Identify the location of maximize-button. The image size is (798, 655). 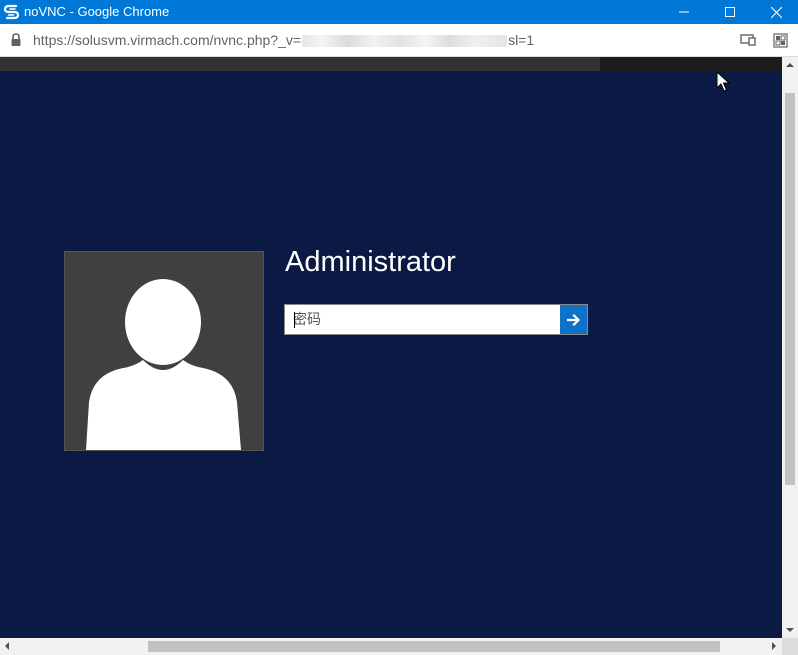
(730, 12).